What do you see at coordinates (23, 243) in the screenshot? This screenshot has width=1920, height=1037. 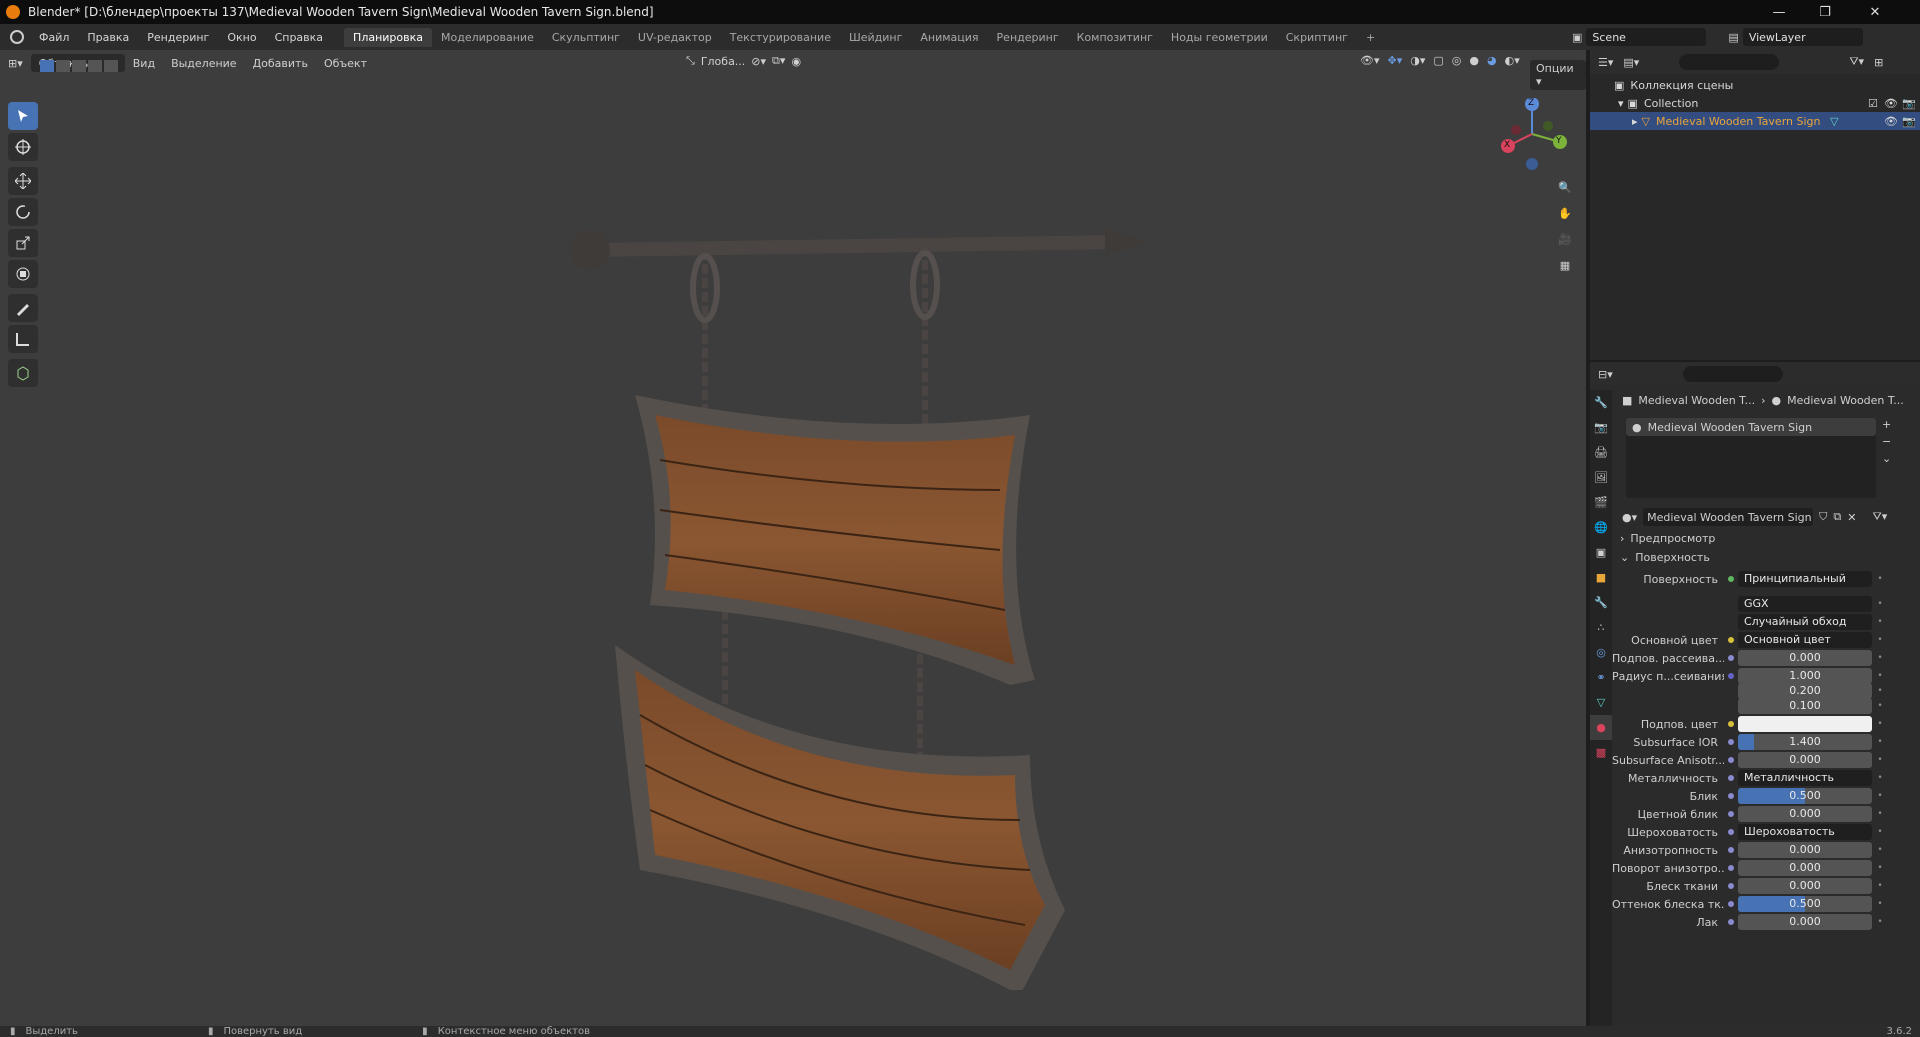 I see `scale-tool-icon` at bounding box center [23, 243].